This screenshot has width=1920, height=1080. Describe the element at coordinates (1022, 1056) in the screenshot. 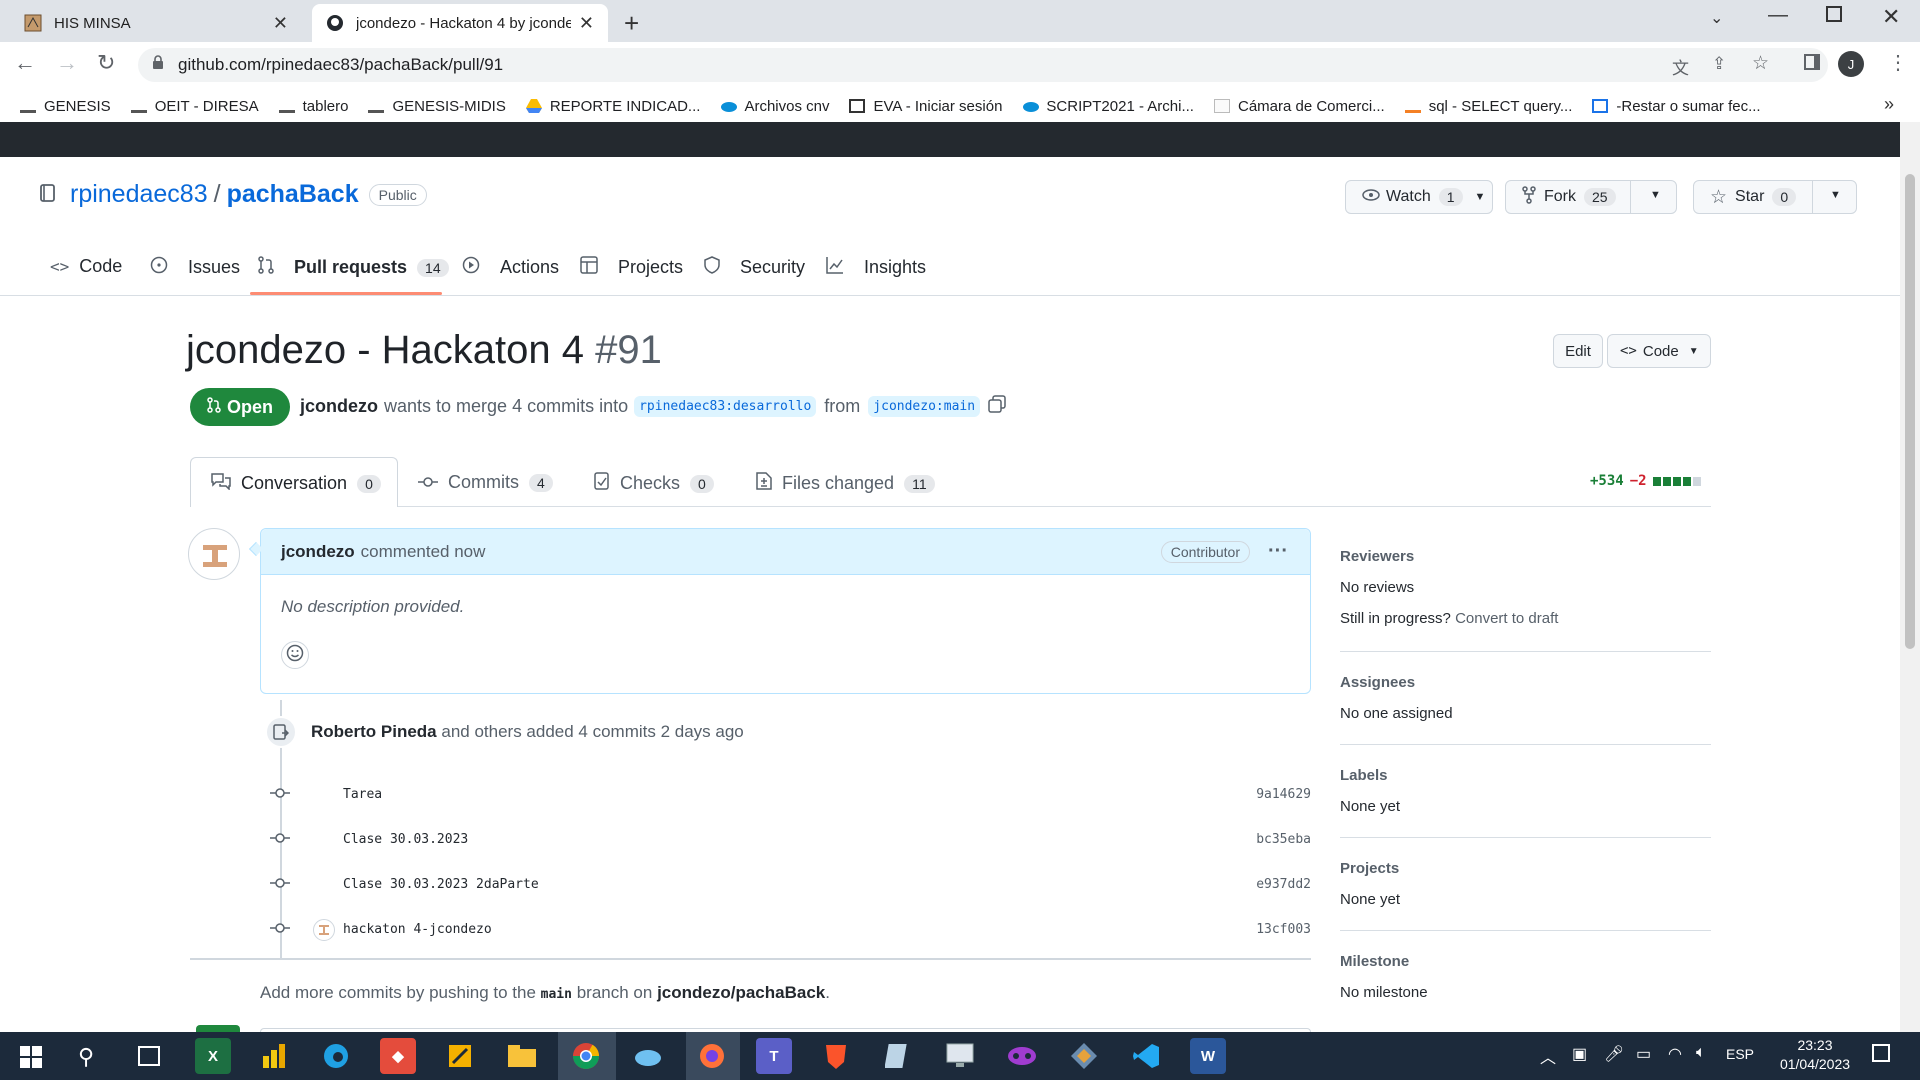

I see `mask-app-icon` at that location.